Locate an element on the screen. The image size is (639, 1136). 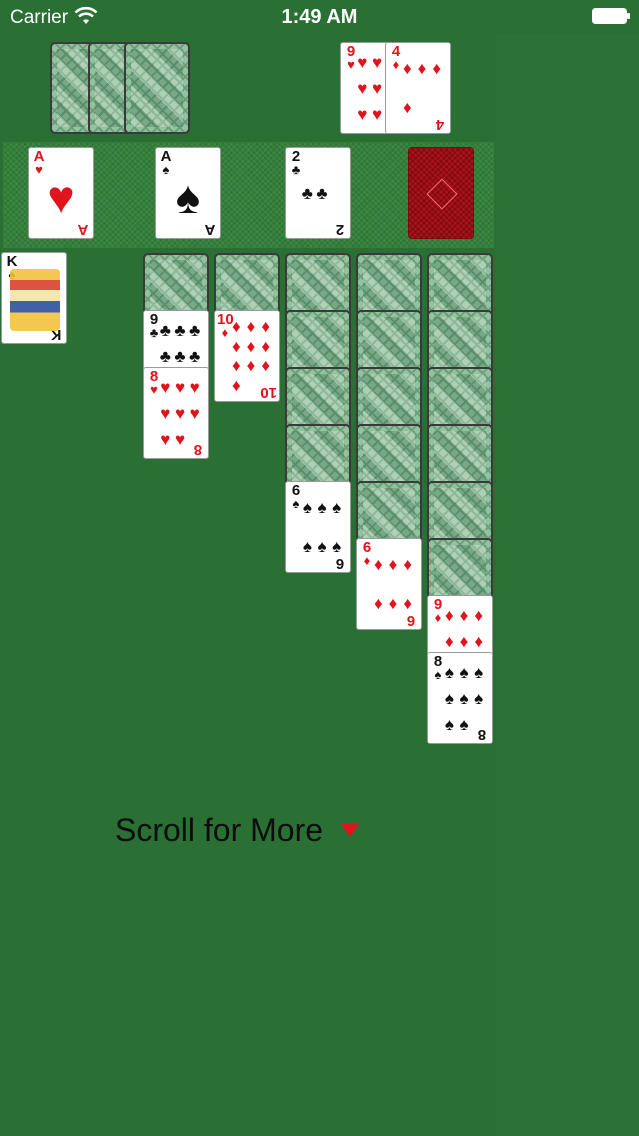
waste-card: 4 ♦ 4 ♦ ♦ ♦ ♦ is located at coordinates (418, 88).